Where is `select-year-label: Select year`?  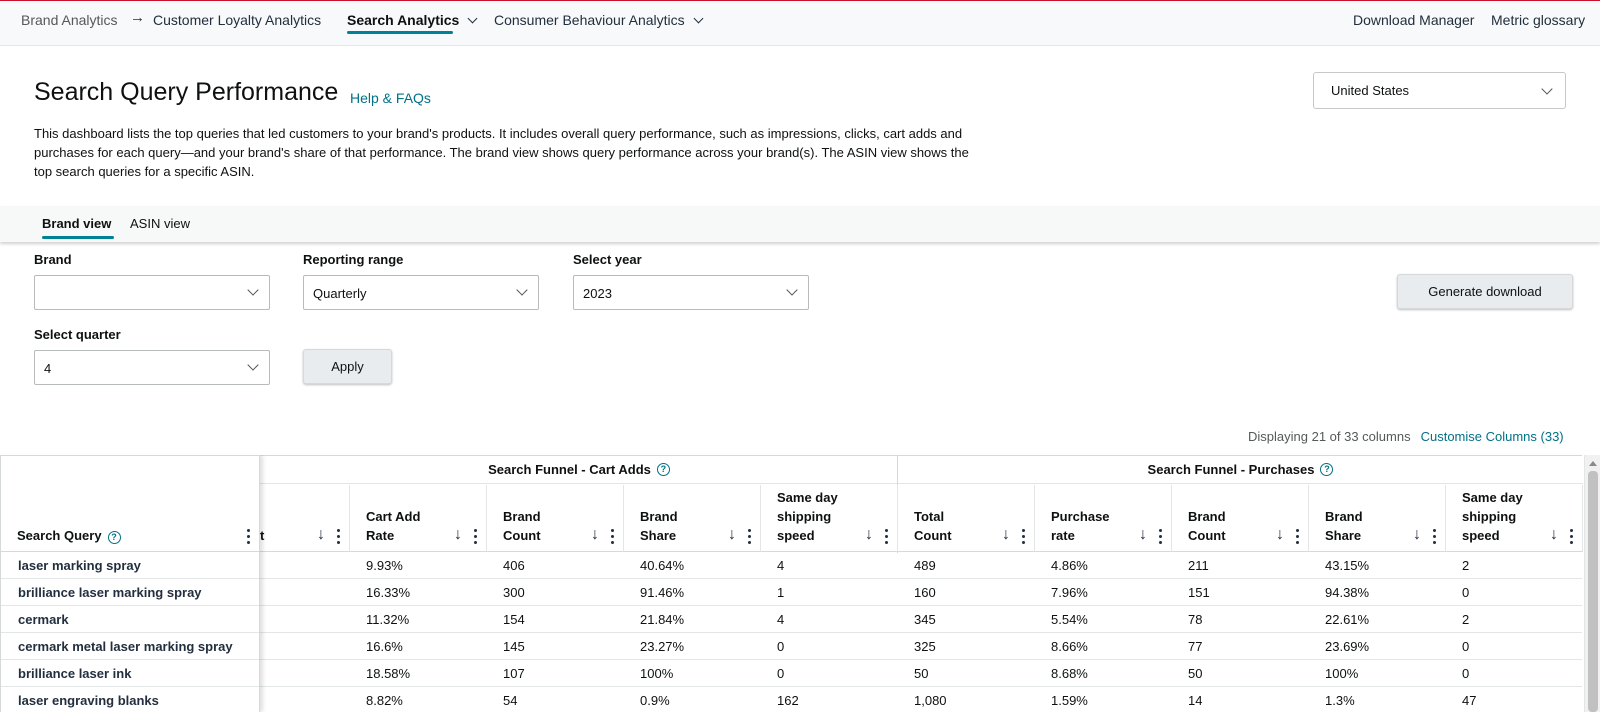 select-year-label: Select year is located at coordinates (607, 259).